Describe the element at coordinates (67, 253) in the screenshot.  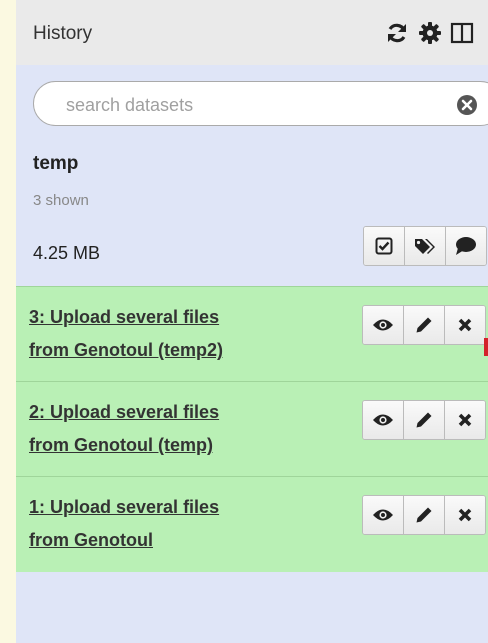
I see `history-size: 4.25 MB` at that location.